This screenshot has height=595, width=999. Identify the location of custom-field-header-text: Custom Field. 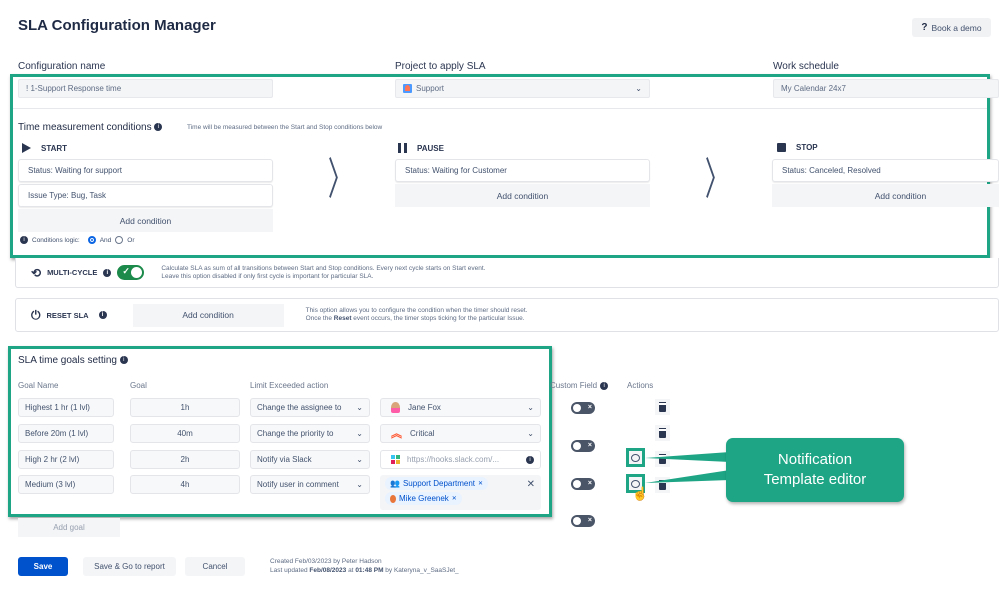
(574, 385).